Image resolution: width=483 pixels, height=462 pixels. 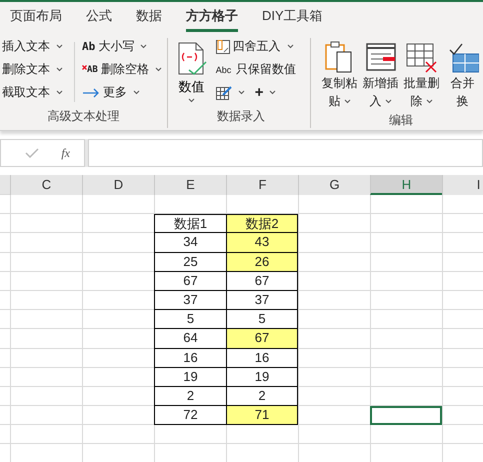 What do you see at coordinates (38, 69) in the screenshot?
I see `ribbon-button: 删除文本` at bounding box center [38, 69].